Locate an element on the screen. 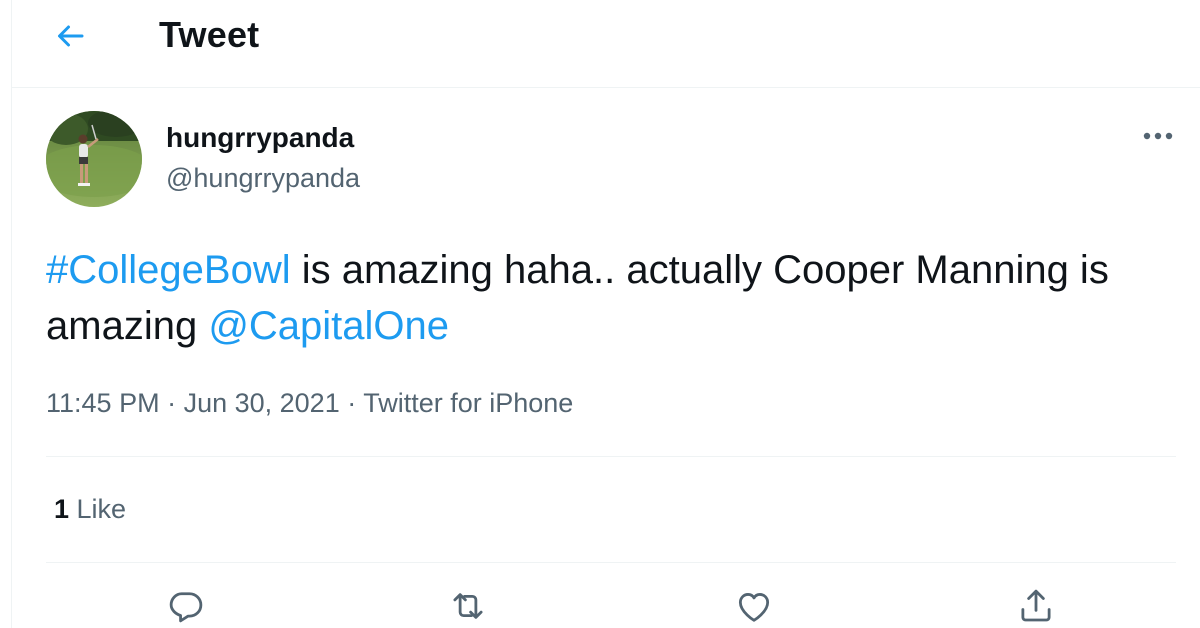  likes-count: 1 is located at coordinates (62, 509).